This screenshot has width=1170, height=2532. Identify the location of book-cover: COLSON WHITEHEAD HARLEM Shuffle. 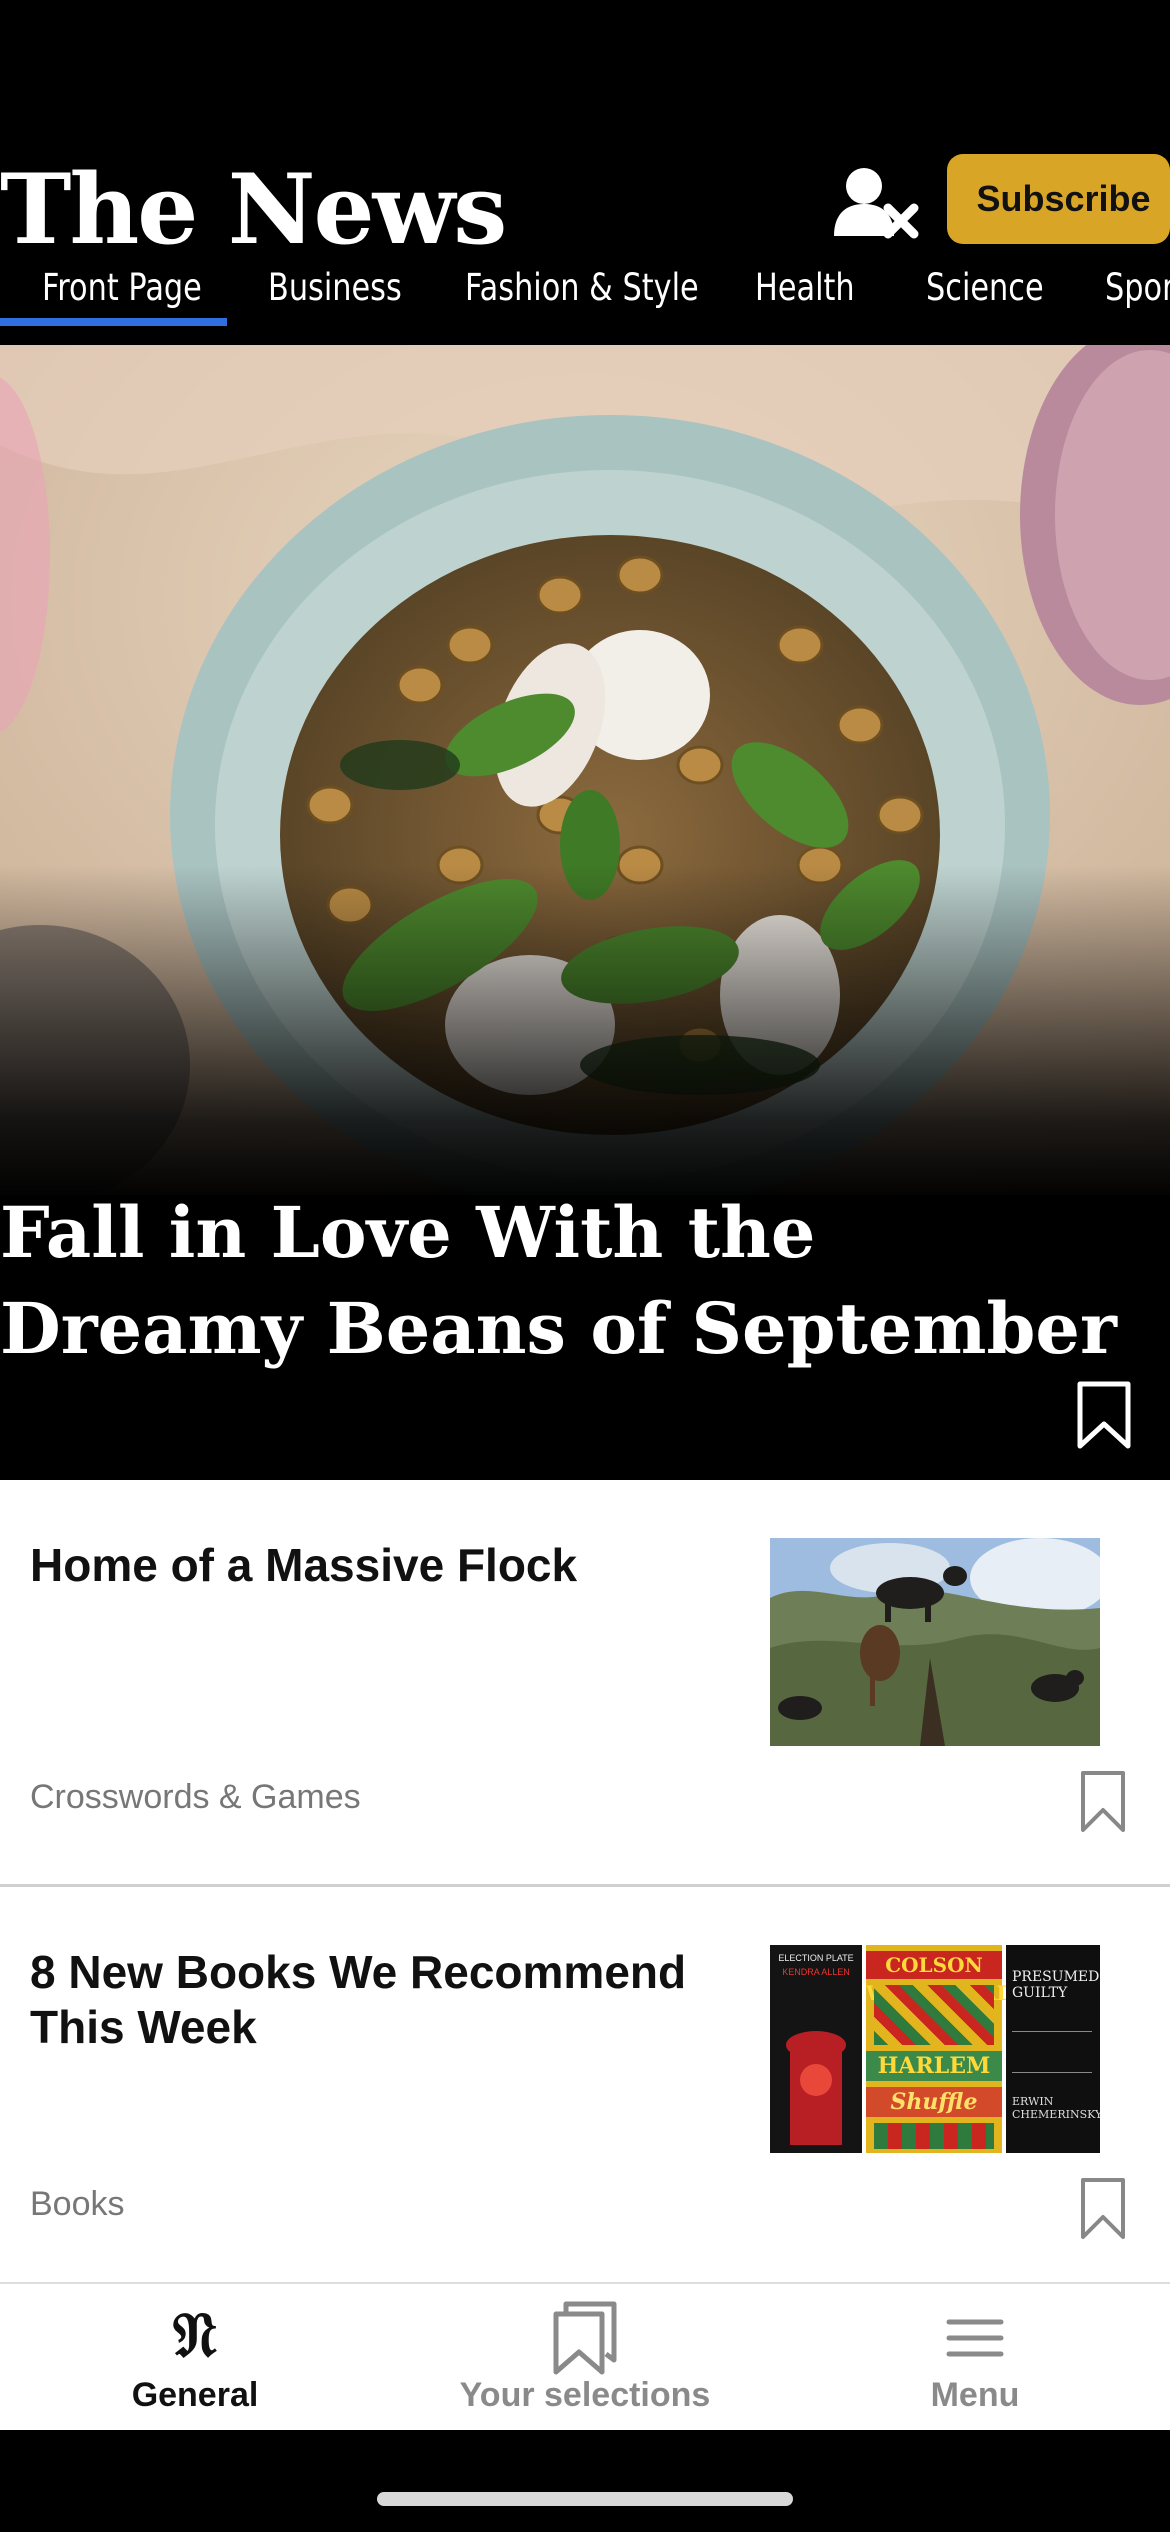
(940, 2049).